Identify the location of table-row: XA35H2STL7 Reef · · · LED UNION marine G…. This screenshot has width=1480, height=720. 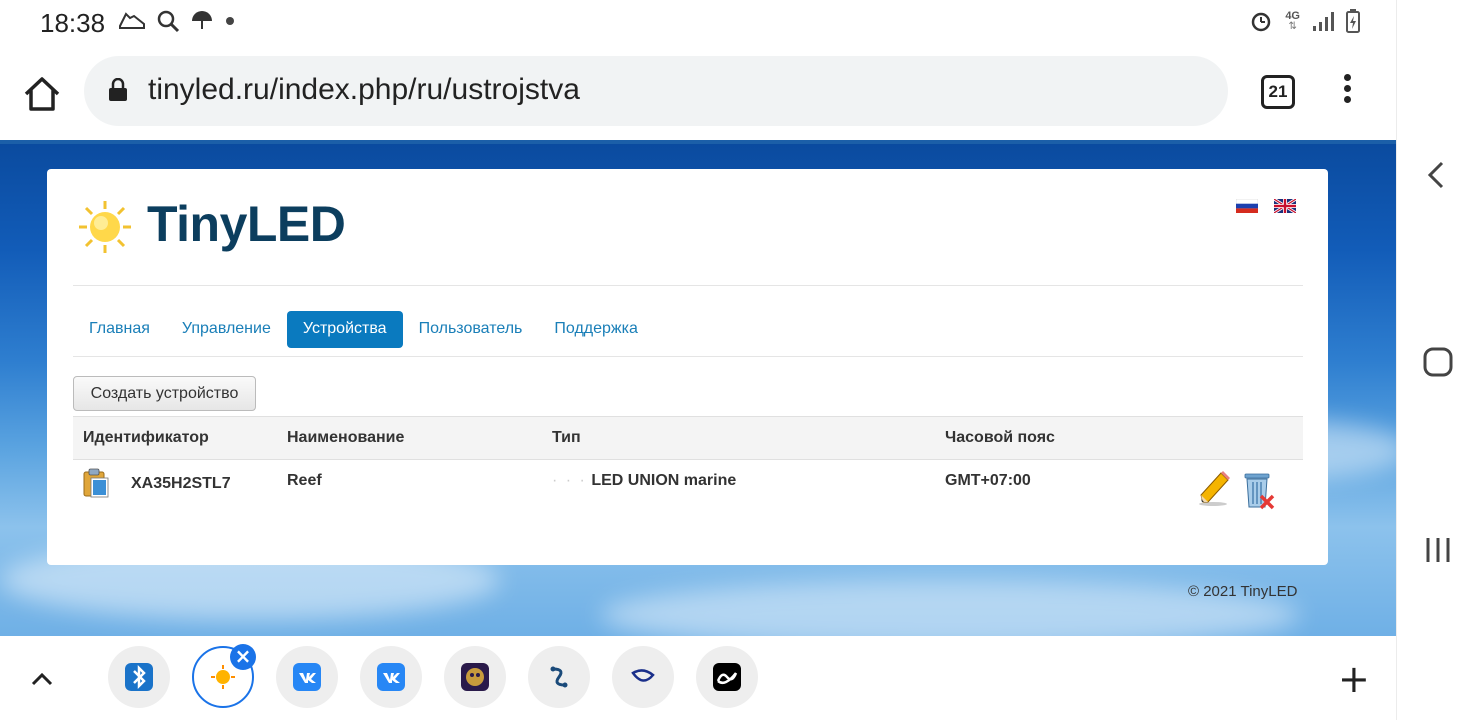
(688, 492).